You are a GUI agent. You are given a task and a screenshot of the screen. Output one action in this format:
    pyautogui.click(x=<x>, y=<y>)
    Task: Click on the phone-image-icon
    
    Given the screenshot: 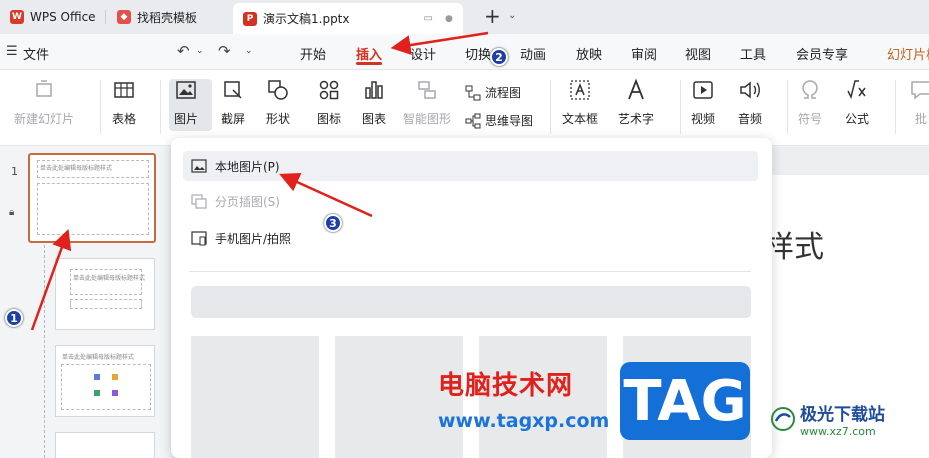 What is the action you would take?
    pyautogui.click(x=199, y=238)
    